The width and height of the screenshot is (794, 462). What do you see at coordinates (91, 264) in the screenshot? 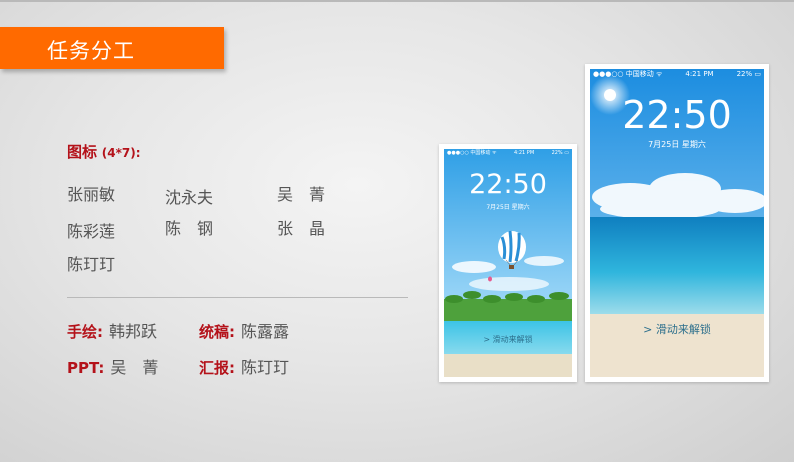
I see `member-name: 陈玎玎` at bounding box center [91, 264].